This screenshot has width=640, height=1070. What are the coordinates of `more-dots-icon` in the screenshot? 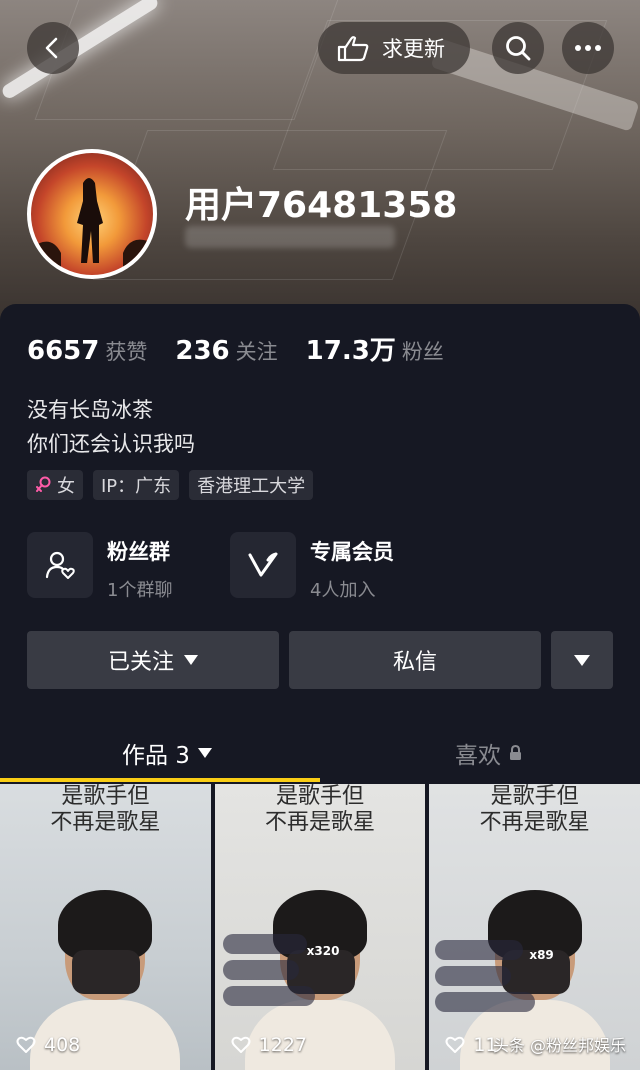 It's located at (588, 48).